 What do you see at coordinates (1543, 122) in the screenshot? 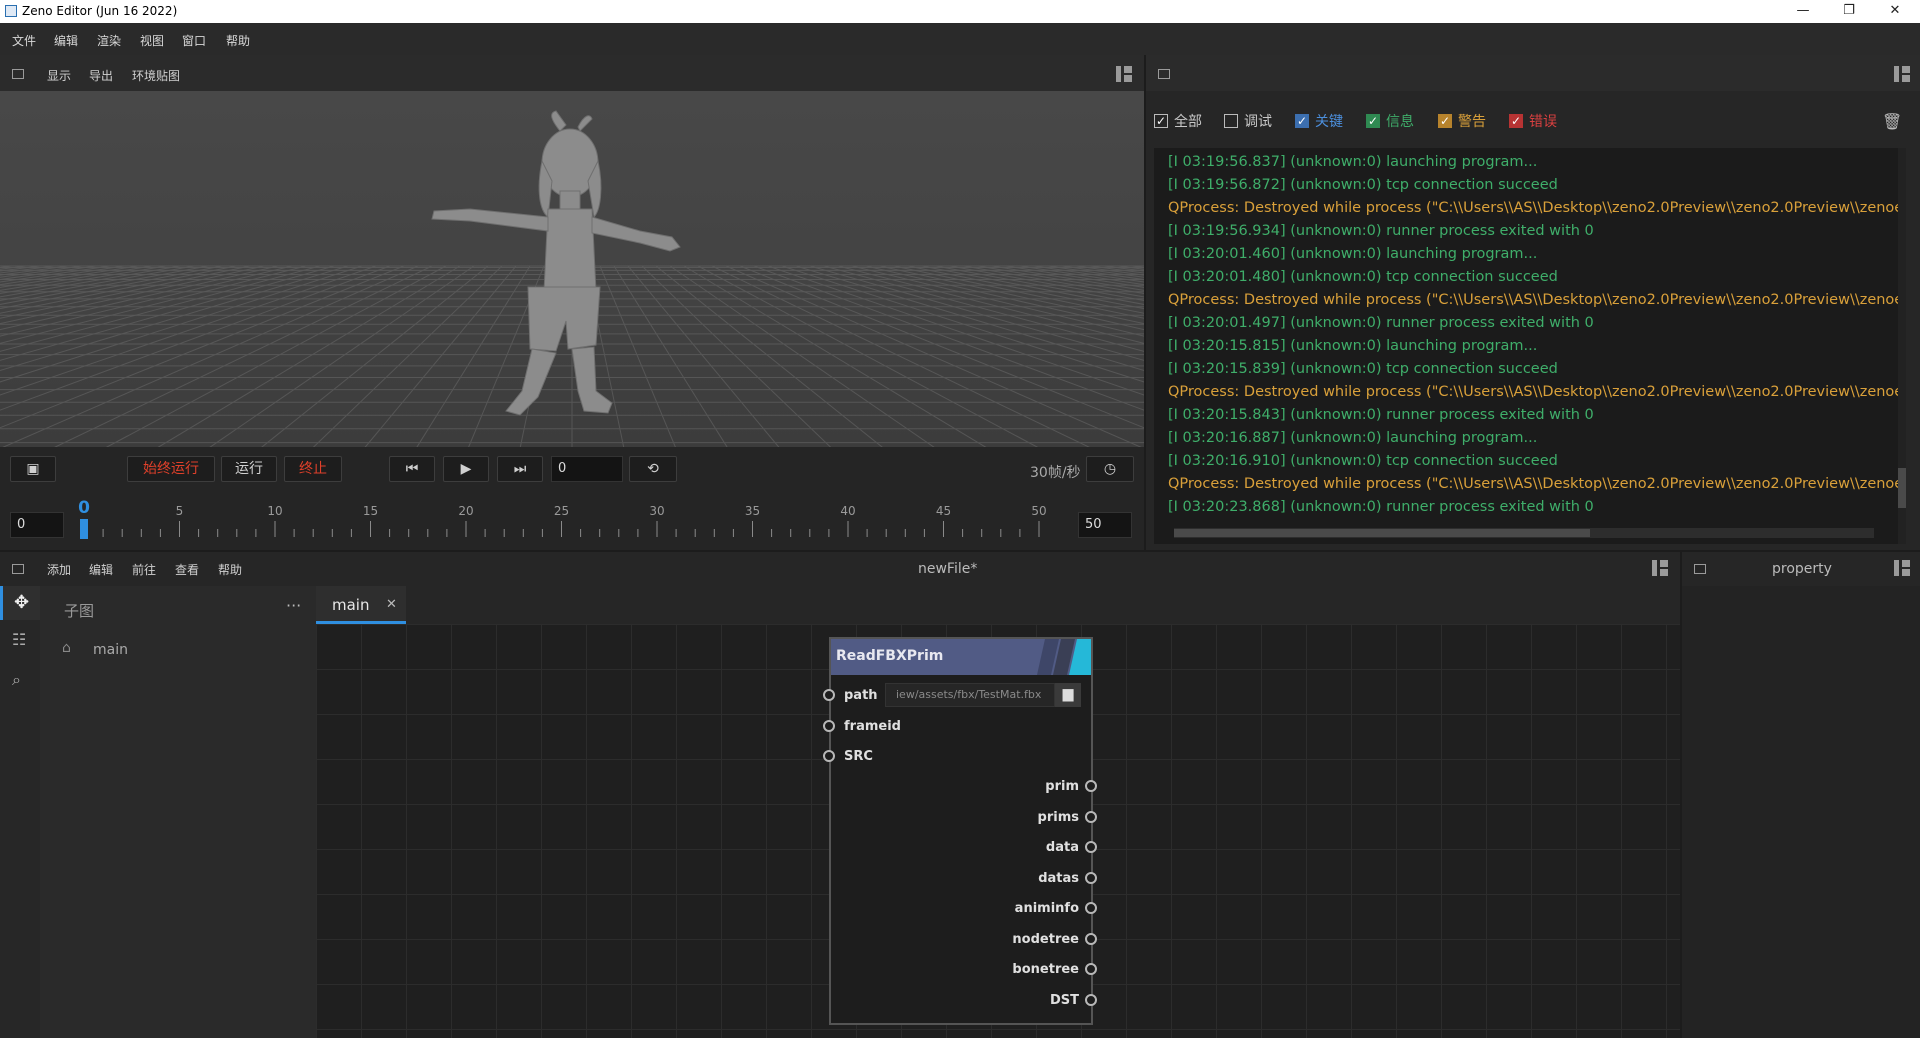
I see `filter-error-label: 错误` at bounding box center [1543, 122].